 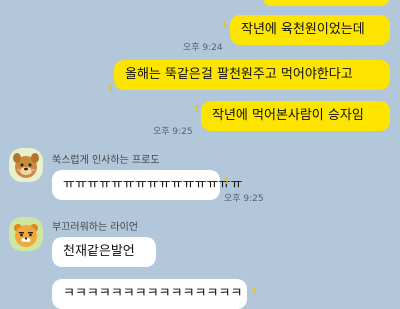 What do you see at coordinates (104, 252) in the screenshot?
I see `their-message-bubble: 천재같은발언` at bounding box center [104, 252].